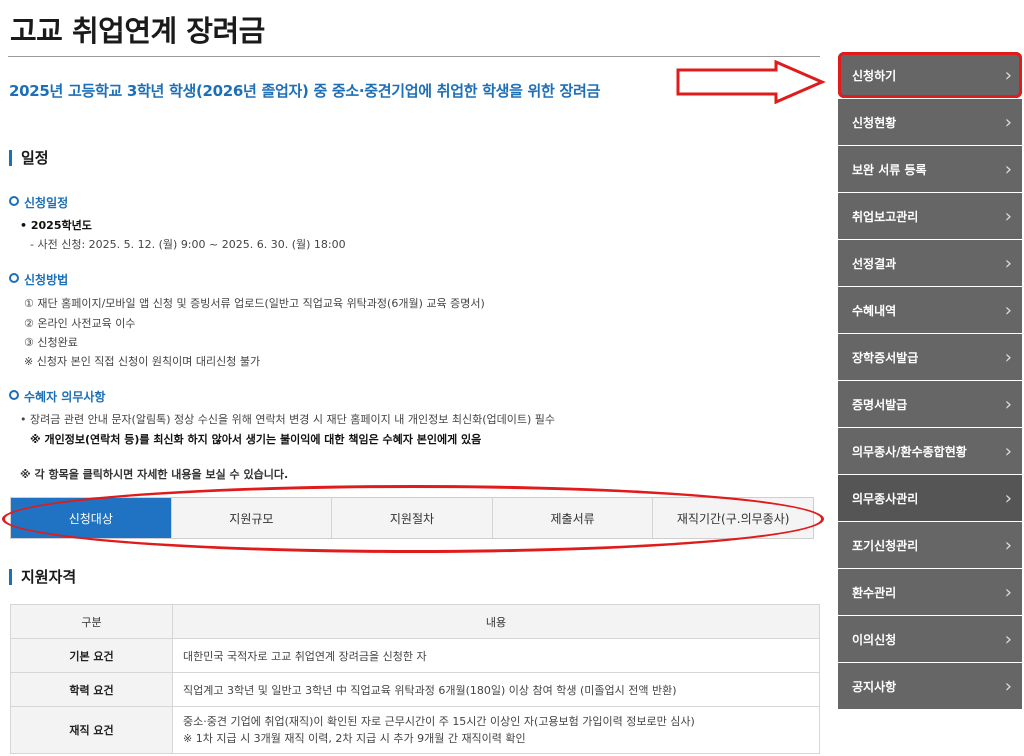 This screenshot has width=1024, height=756. I want to click on side-item-label: 의무종사관리, so click(885, 498).